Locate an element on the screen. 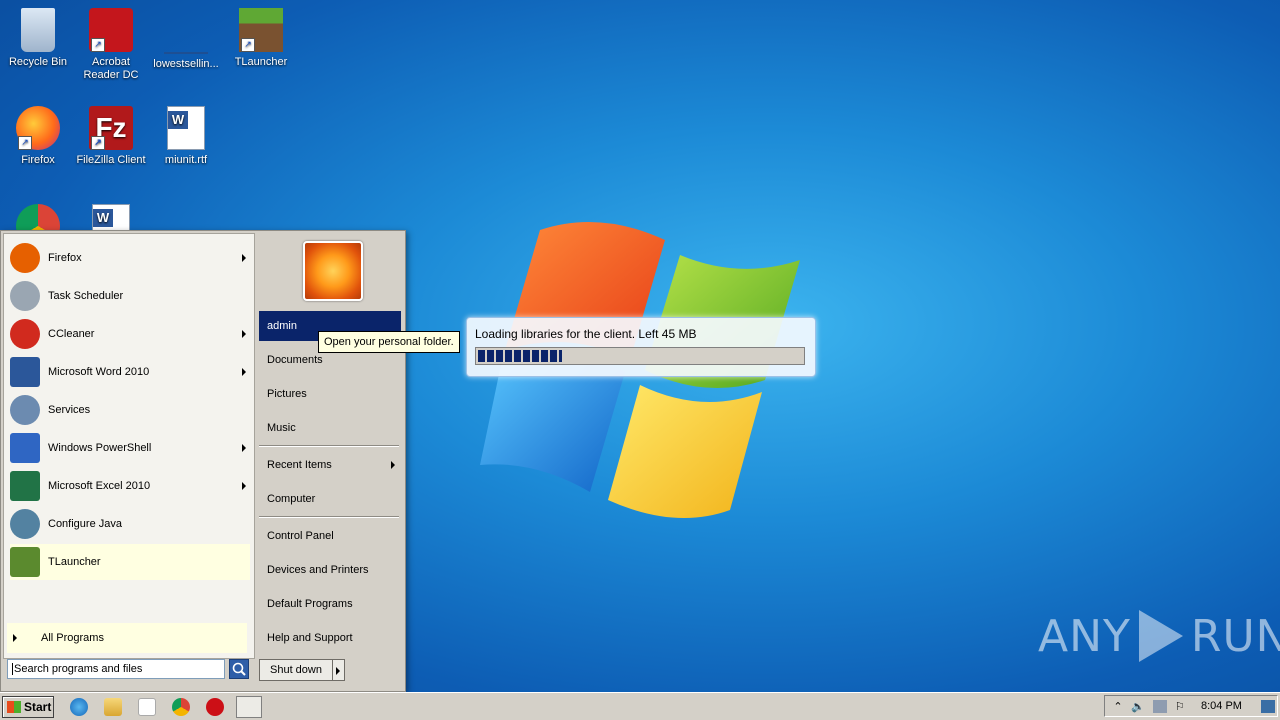  java-taskbar-button is located at coordinates (249, 707).